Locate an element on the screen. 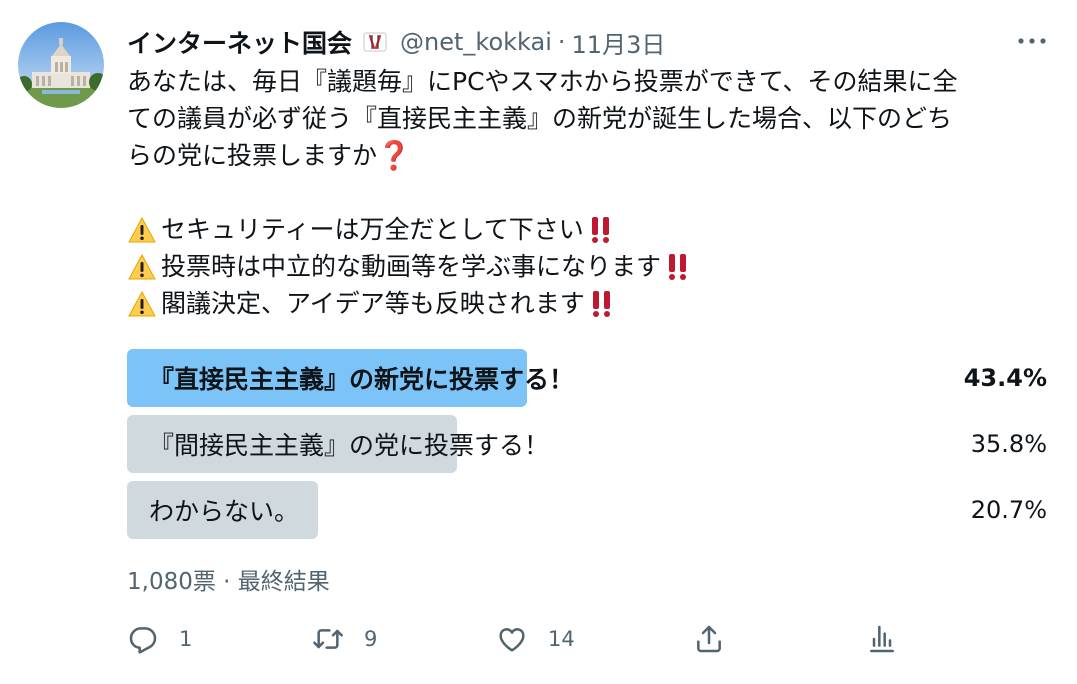 Image resolution: width=1077 pixels, height=684 pixels. analytics-icon is located at coordinates (882, 639).